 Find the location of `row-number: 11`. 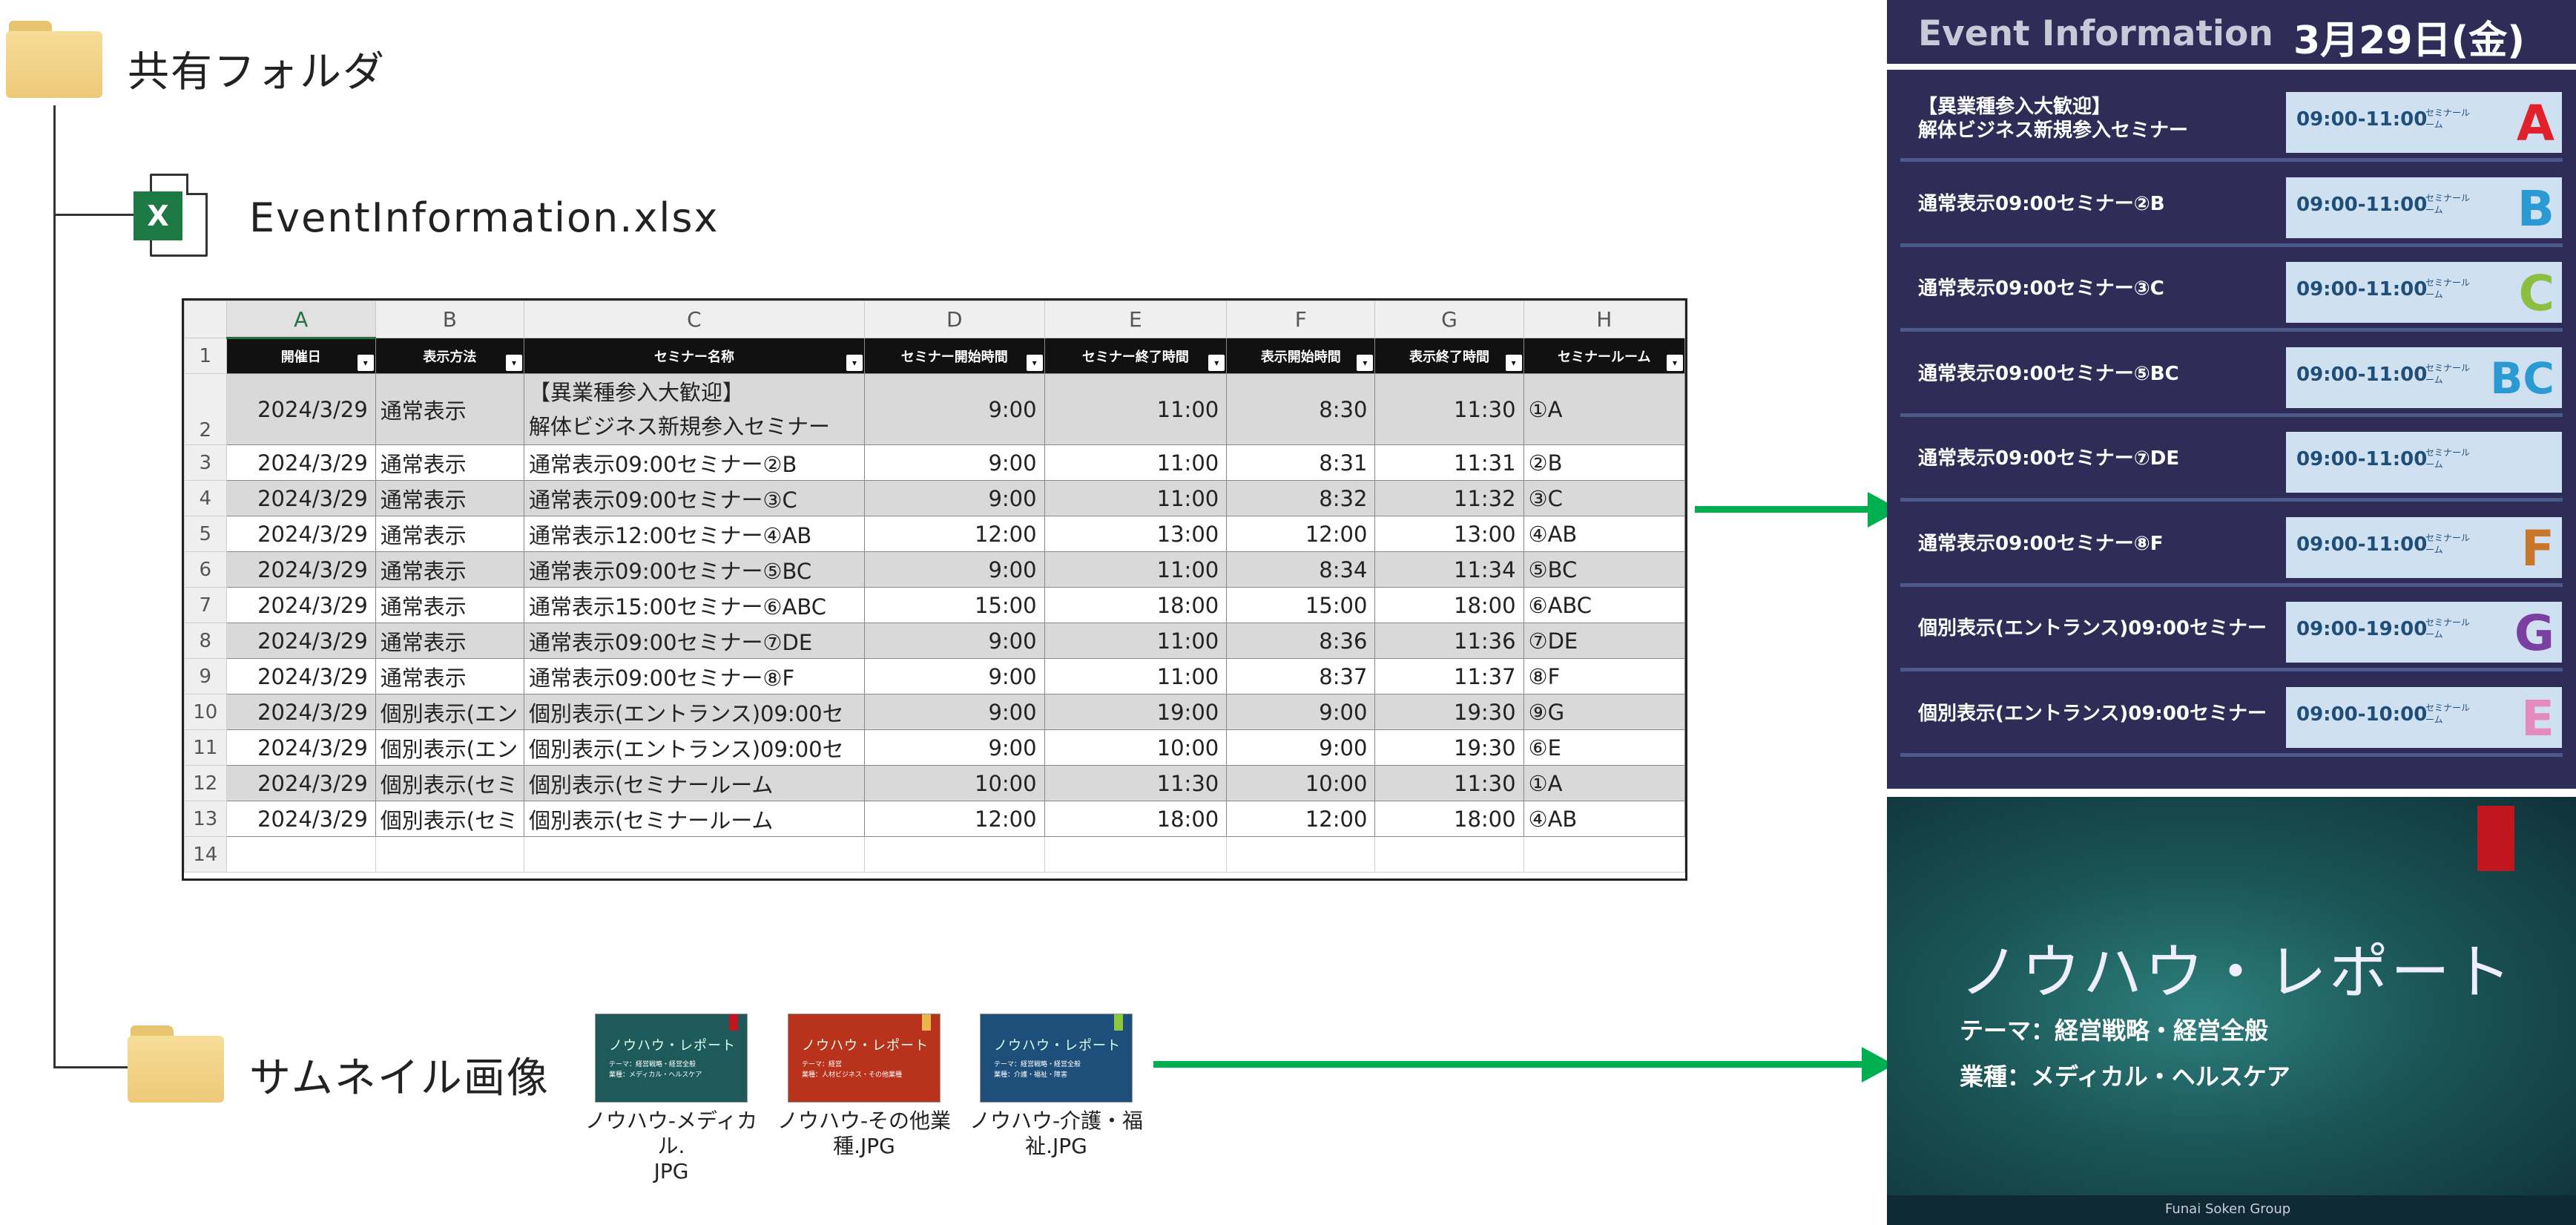

row-number: 11 is located at coordinates (205, 747).